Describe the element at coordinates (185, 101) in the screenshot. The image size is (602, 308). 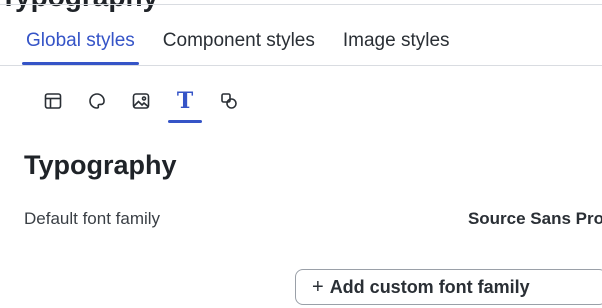
I see `typography-glyph: T` at that location.